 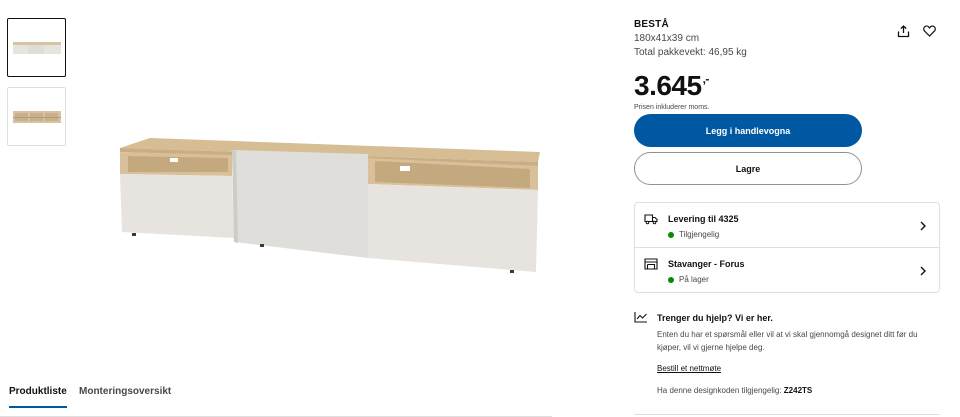 I want to click on divider, so click(x=787, y=414).